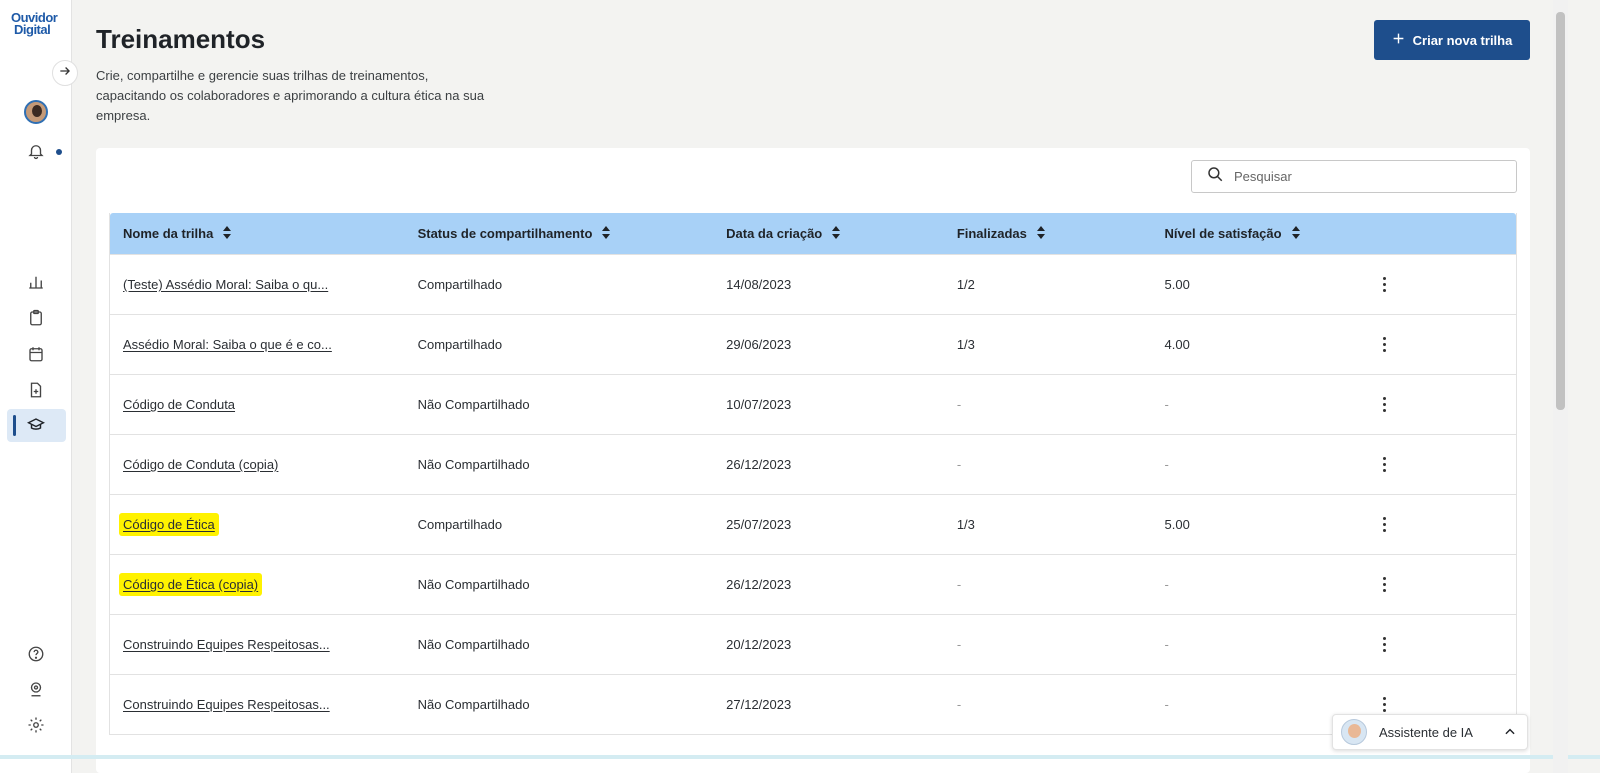  I want to click on location-icon, so click(36, 689).